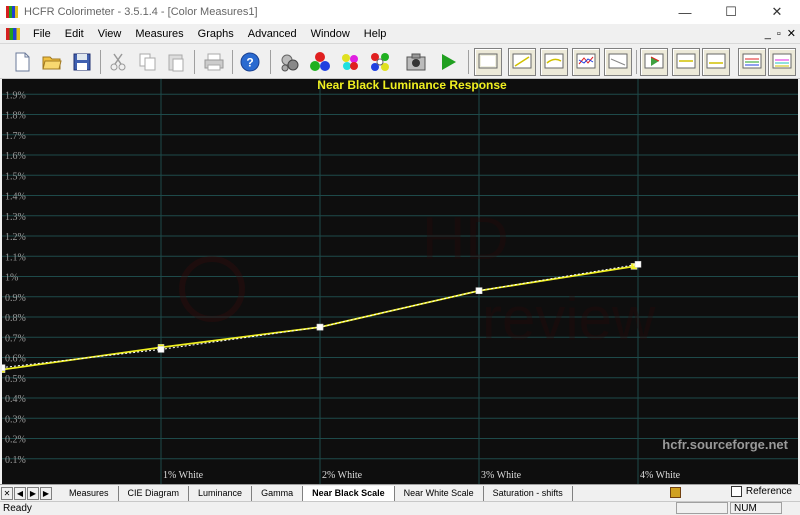 Image resolution: width=800 pixels, height=515 pixels. Describe the element at coordinates (15, 156) in the screenshot. I see `y-tick-label: 1.6%` at that location.